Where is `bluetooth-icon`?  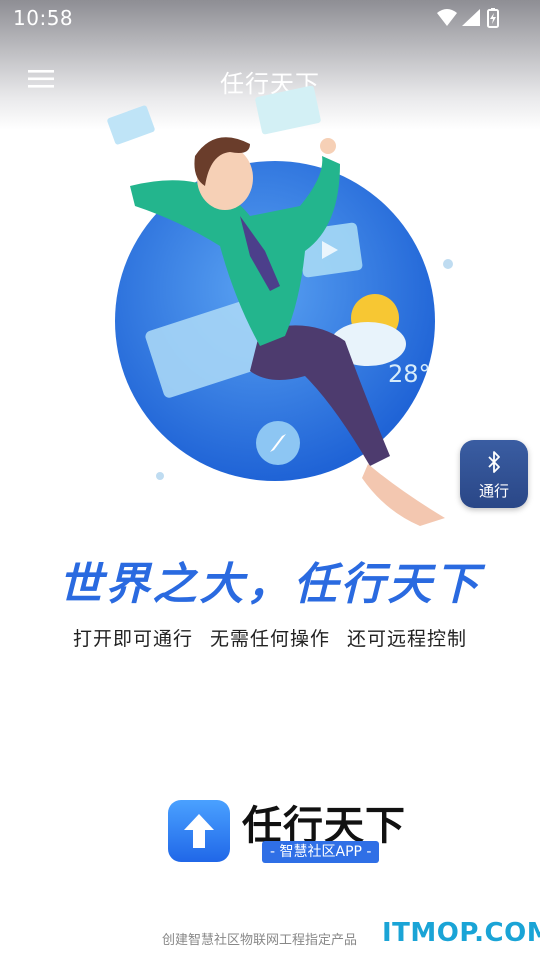 bluetooth-icon is located at coordinates (494, 462).